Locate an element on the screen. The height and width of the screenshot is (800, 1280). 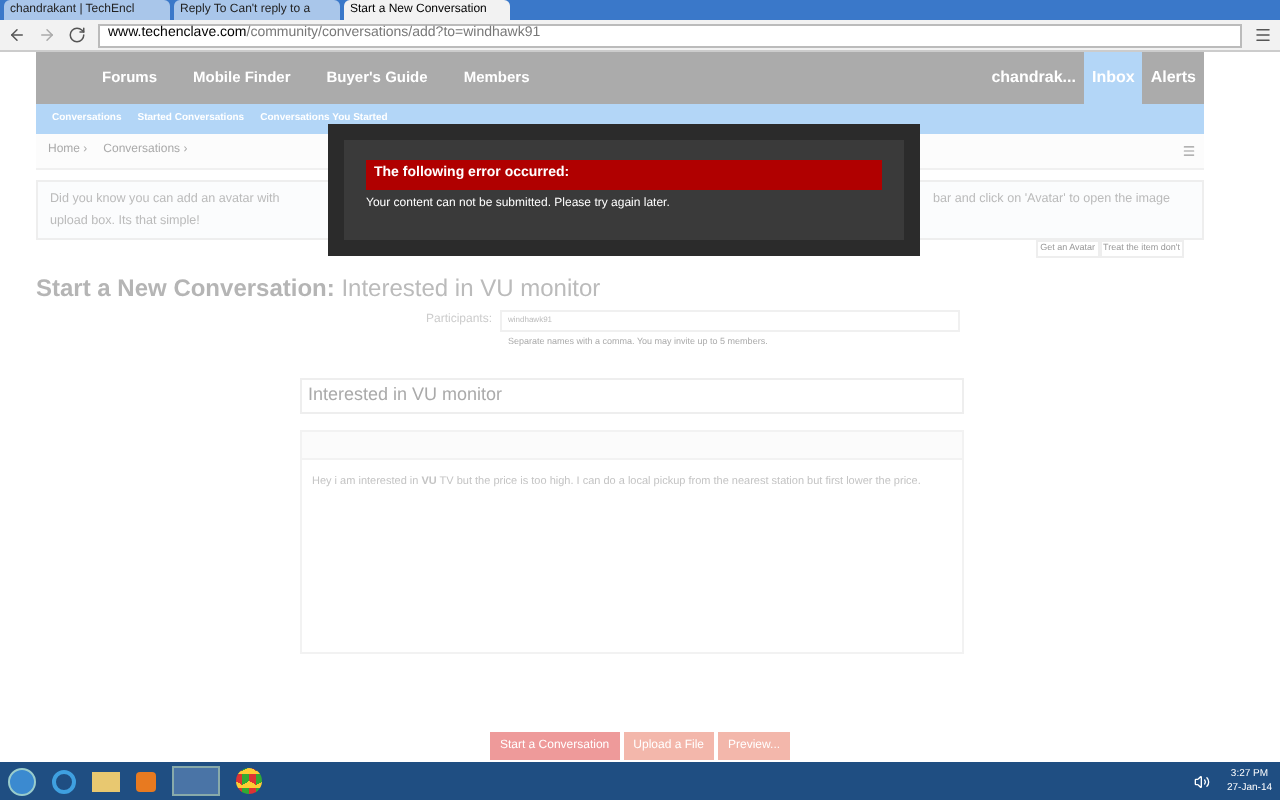
reload-icon is located at coordinates (77, 35).